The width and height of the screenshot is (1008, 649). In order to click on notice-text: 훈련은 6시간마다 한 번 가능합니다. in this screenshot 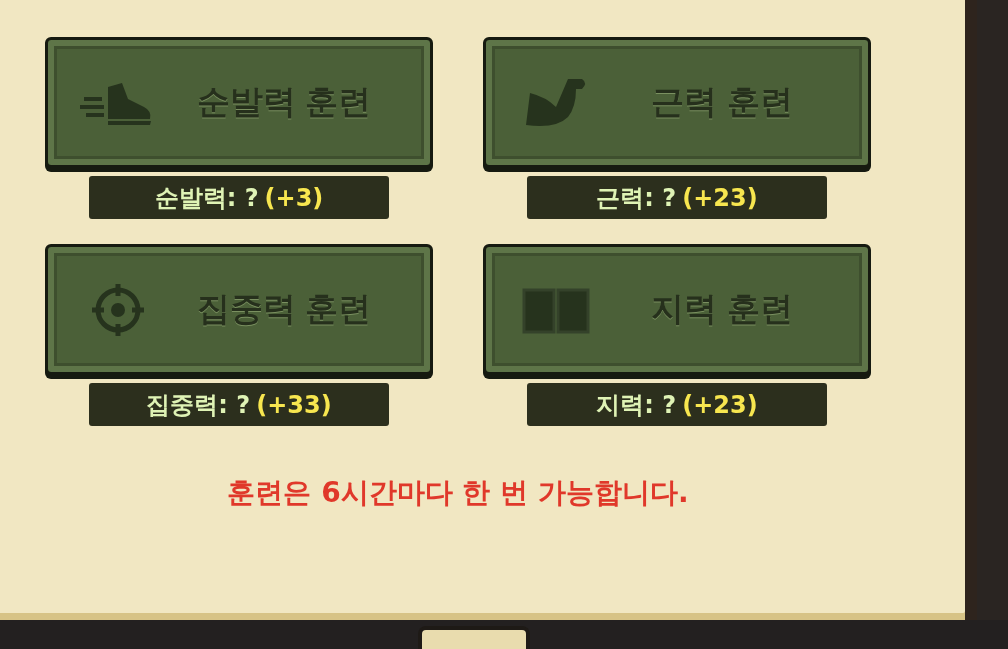, I will do `click(458, 493)`.